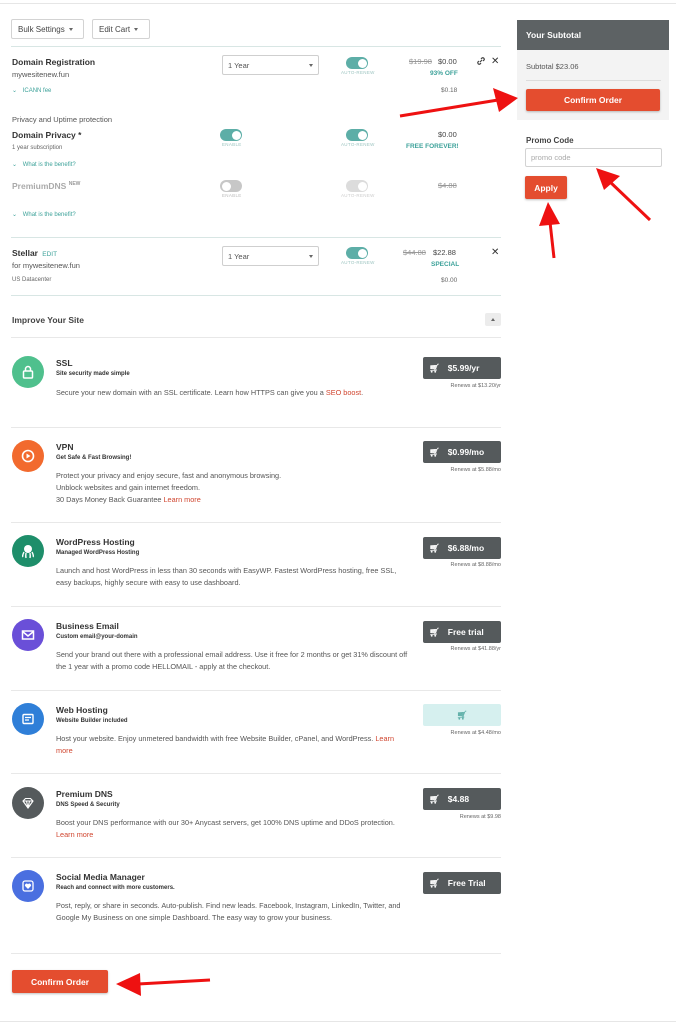 Image resolution: width=676 pixels, height=1024 pixels. What do you see at coordinates (357, 253) in the screenshot?
I see `stellar-auto-renew-toggle` at bounding box center [357, 253].